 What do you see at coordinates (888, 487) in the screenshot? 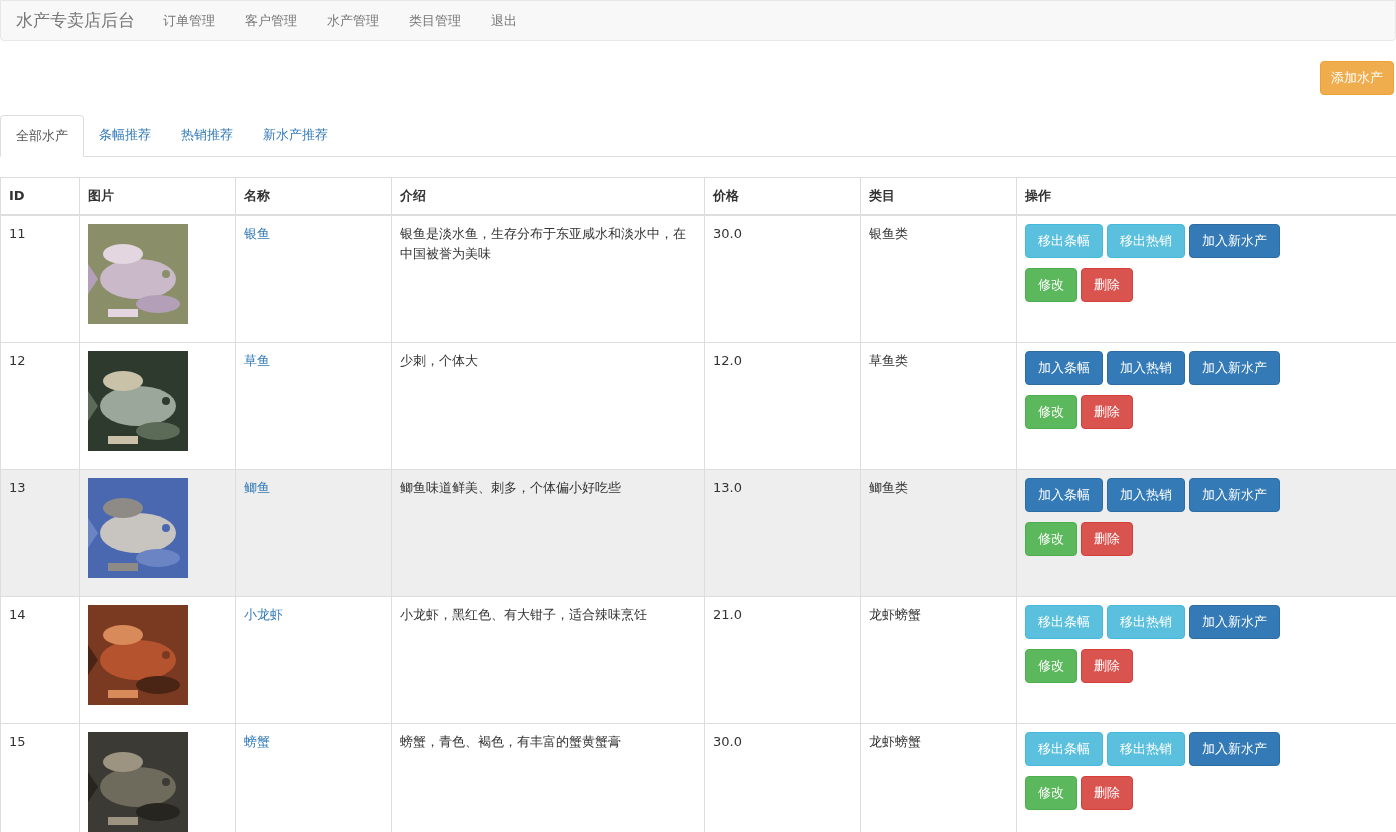
I see `table-cell: 鲫鱼类` at bounding box center [888, 487].